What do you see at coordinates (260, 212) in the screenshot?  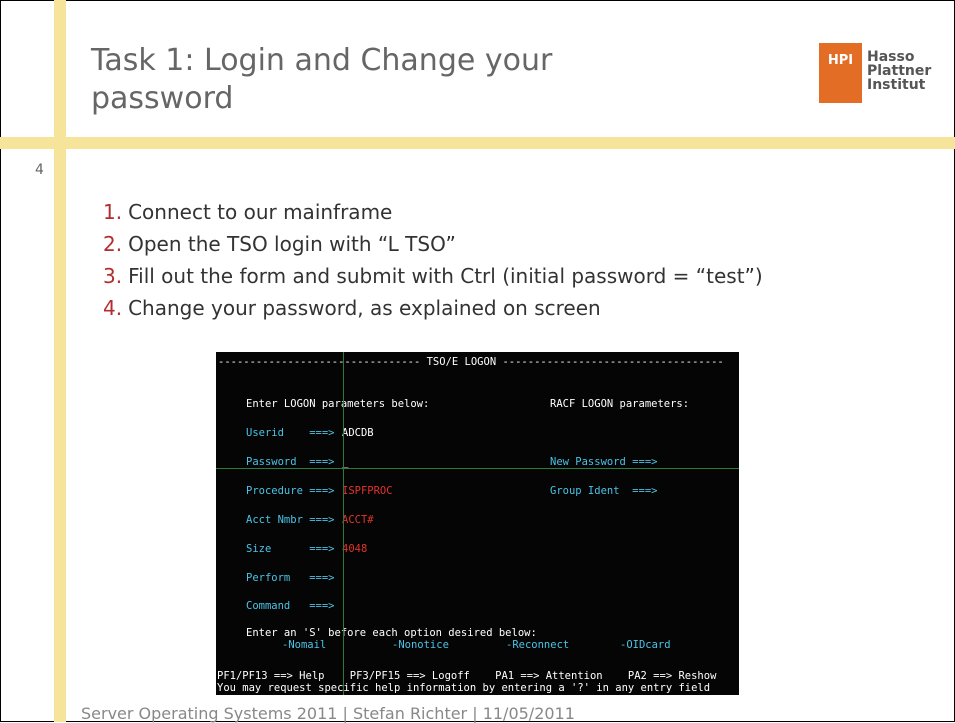 I see `step-text: Connect to our mainframe` at bounding box center [260, 212].